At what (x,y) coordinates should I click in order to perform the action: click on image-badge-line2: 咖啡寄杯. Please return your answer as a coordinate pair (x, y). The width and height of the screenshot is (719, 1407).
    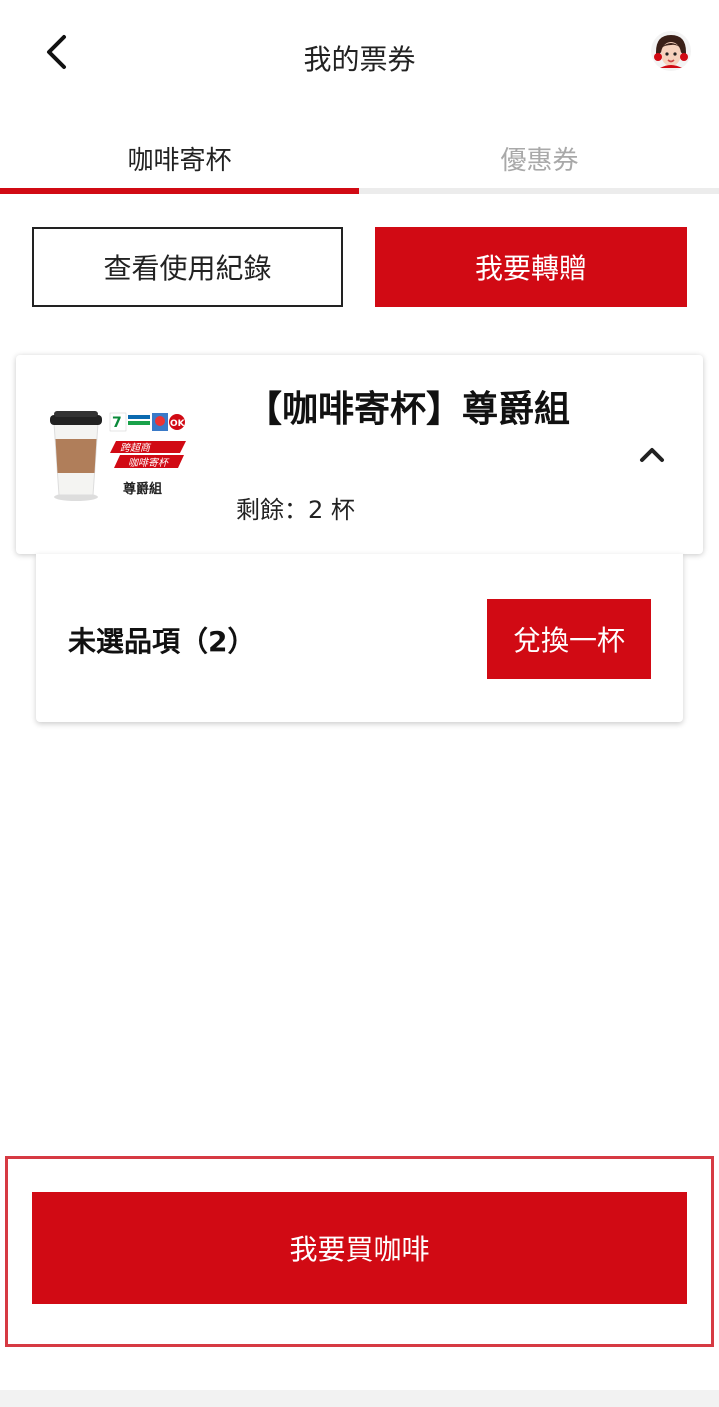
    Looking at the image, I should click on (149, 463).